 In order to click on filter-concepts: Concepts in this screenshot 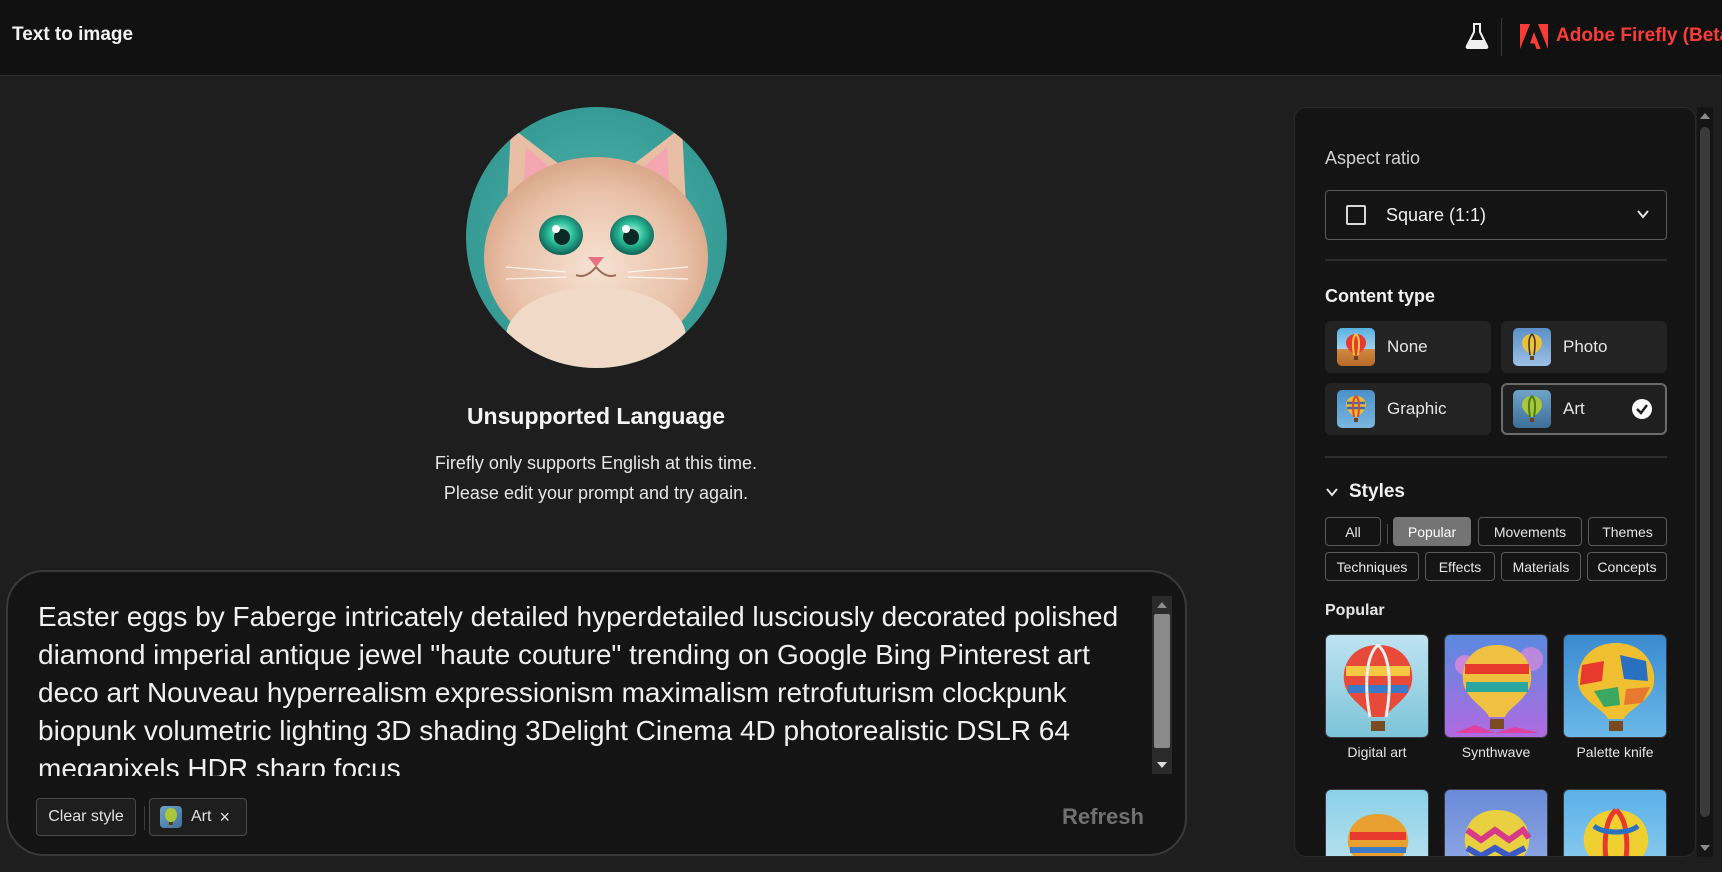, I will do `click(1627, 566)`.